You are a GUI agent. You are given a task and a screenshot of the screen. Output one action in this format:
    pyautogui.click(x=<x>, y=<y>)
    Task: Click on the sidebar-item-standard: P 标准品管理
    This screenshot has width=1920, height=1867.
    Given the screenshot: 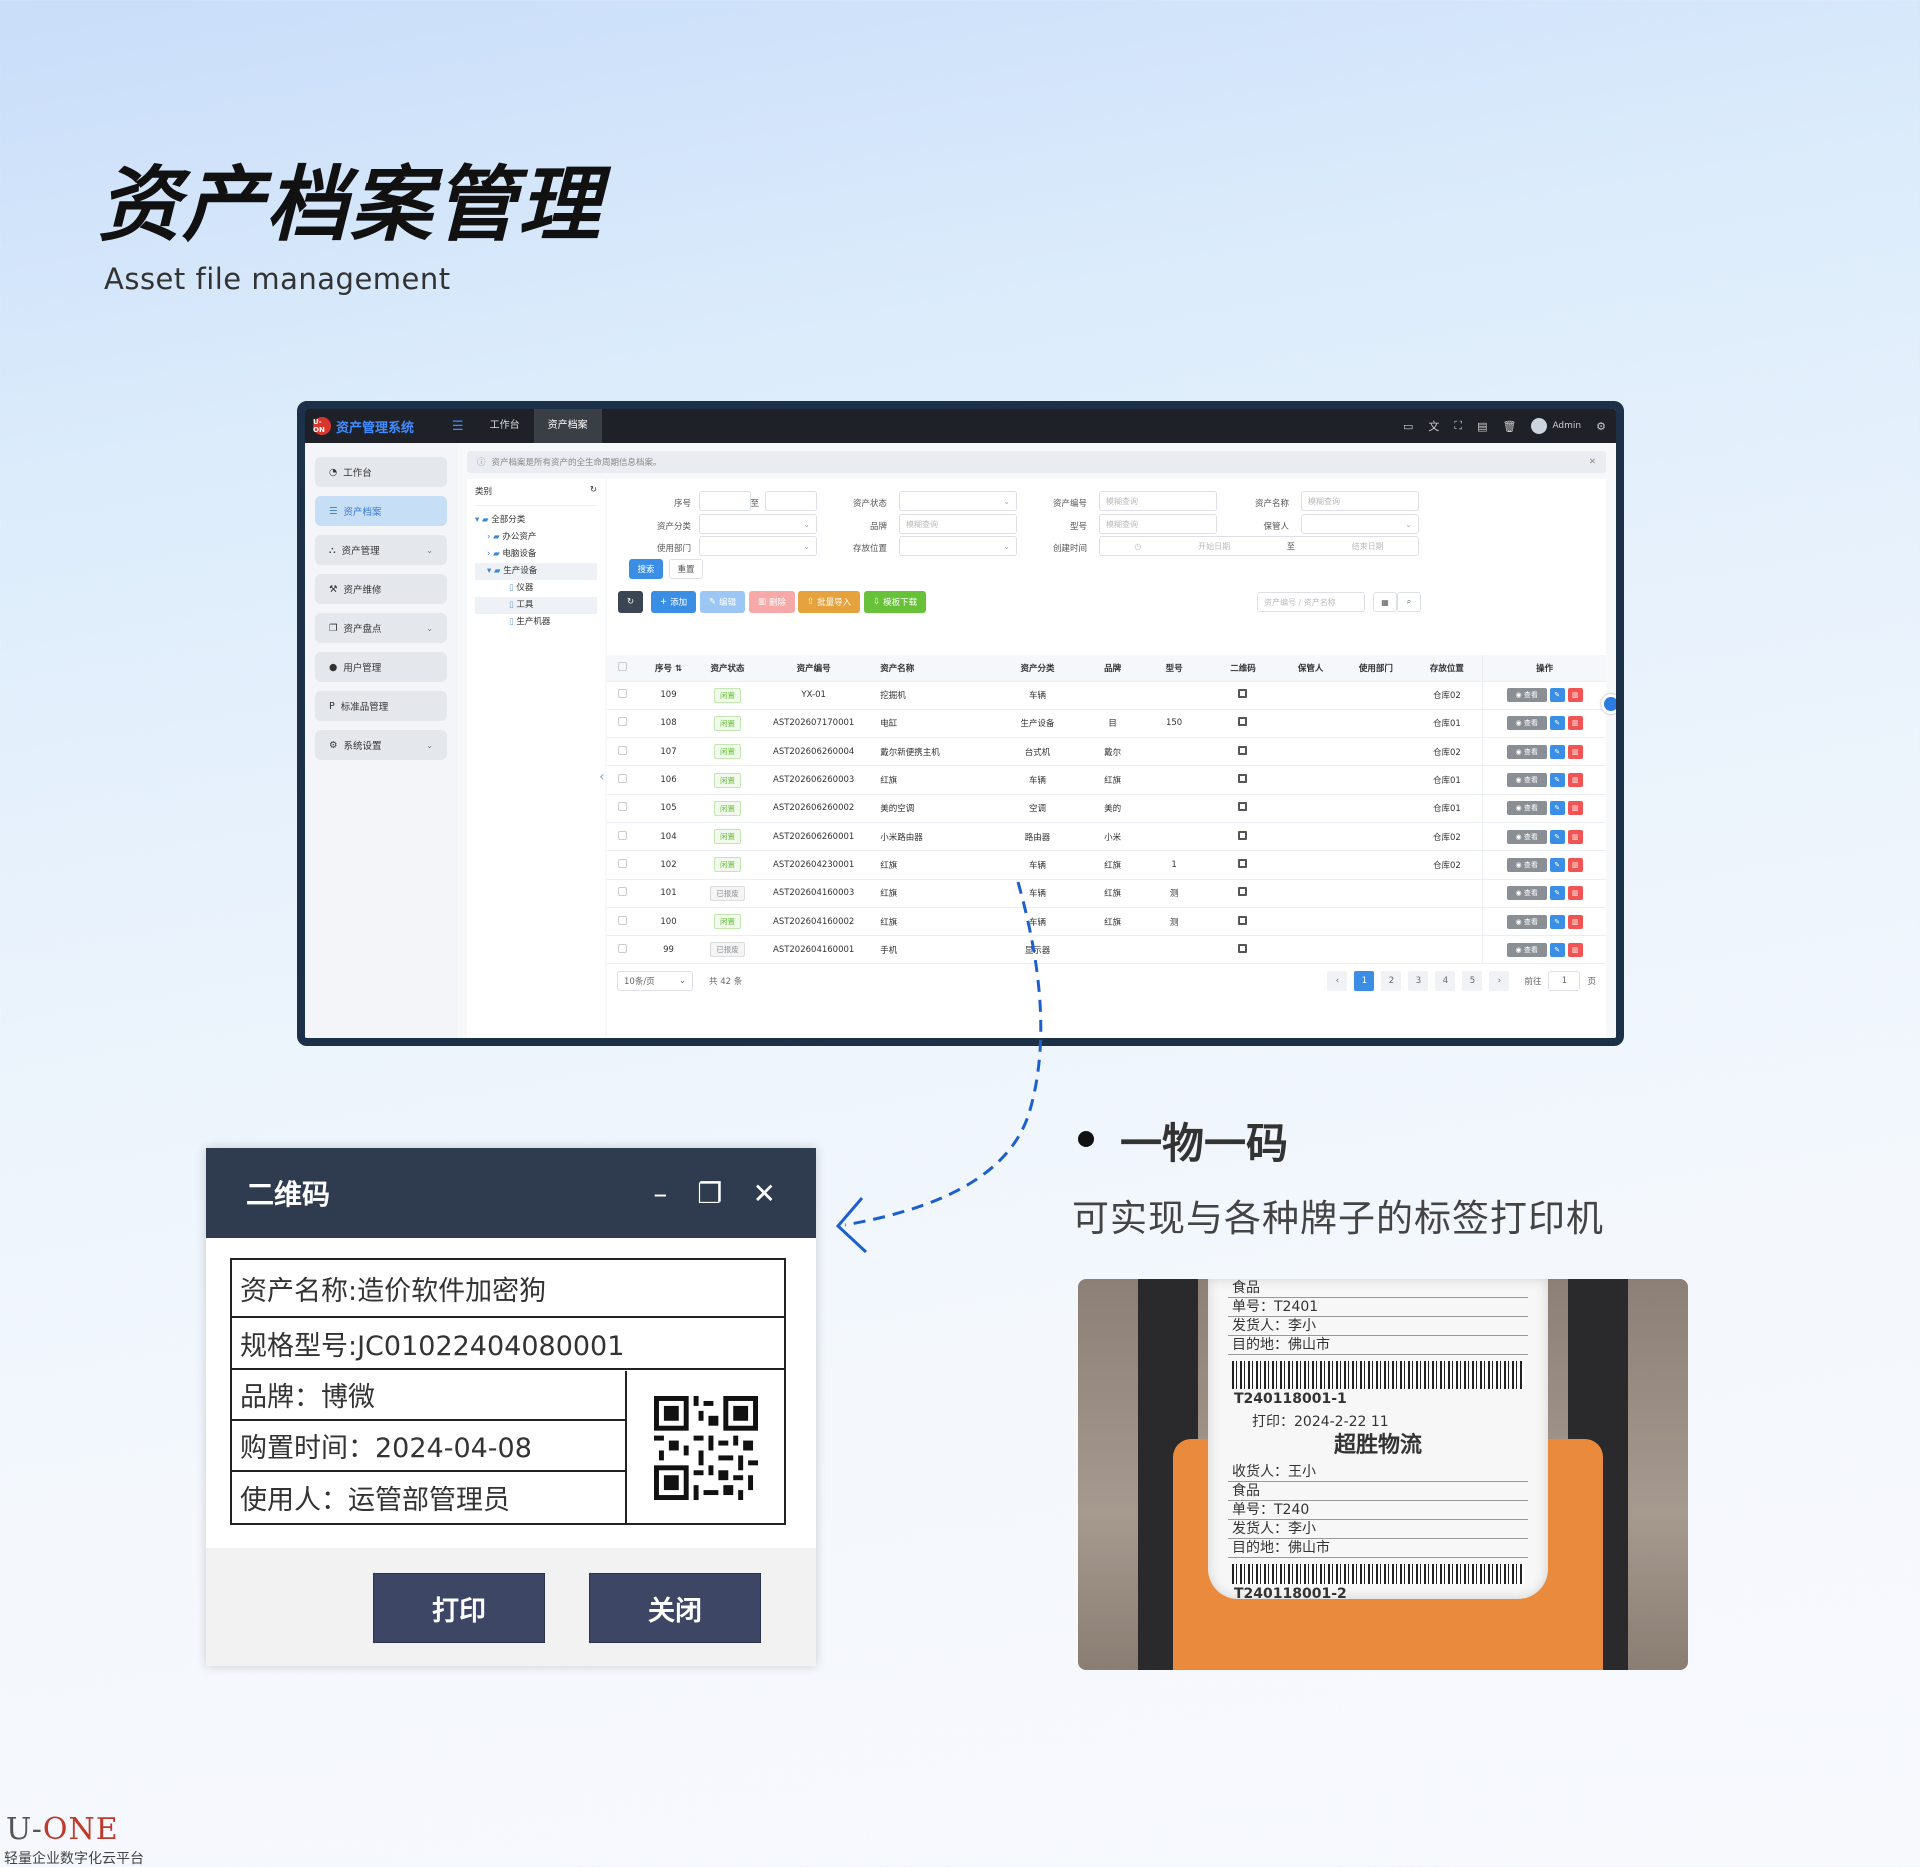 What is the action you would take?
    pyautogui.click(x=381, y=706)
    